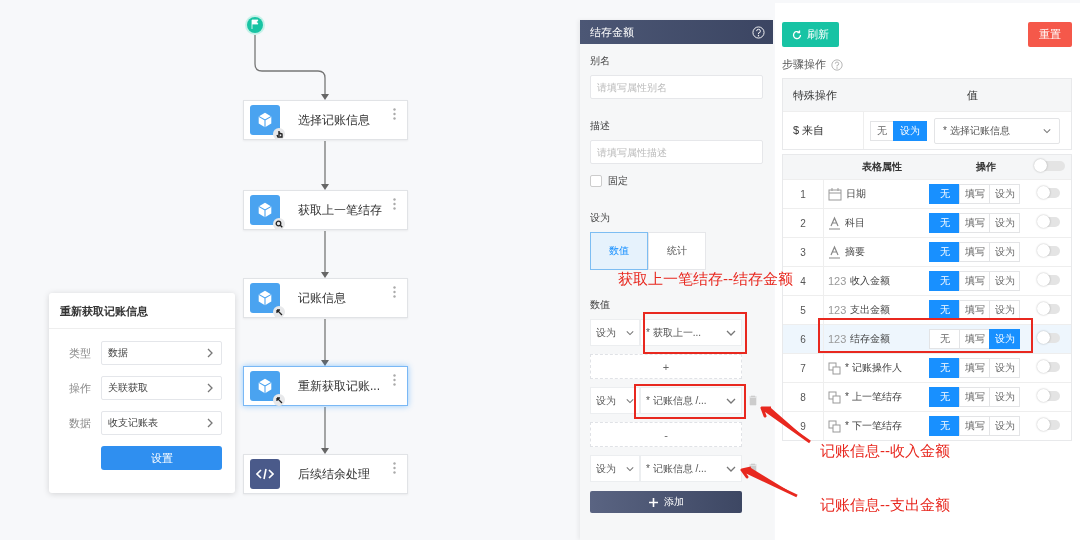  What do you see at coordinates (161, 423) in the screenshot?
I see `select-field: 收支记账表` at bounding box center [161, 423].